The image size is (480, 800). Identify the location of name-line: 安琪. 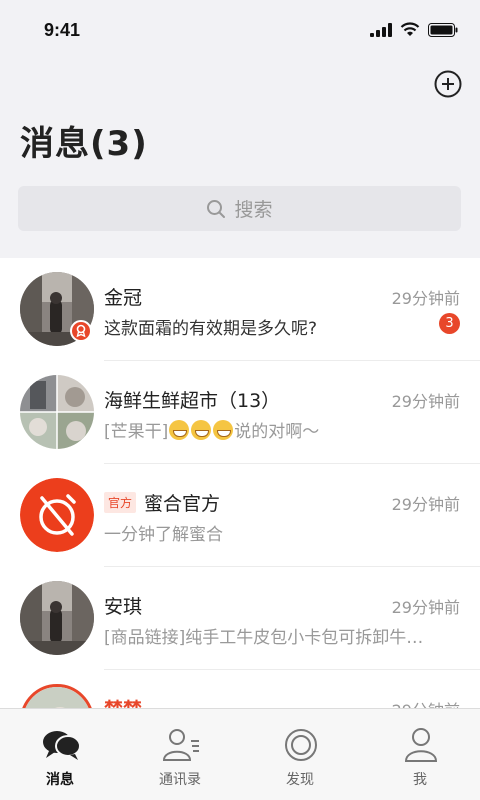
(123, 605).